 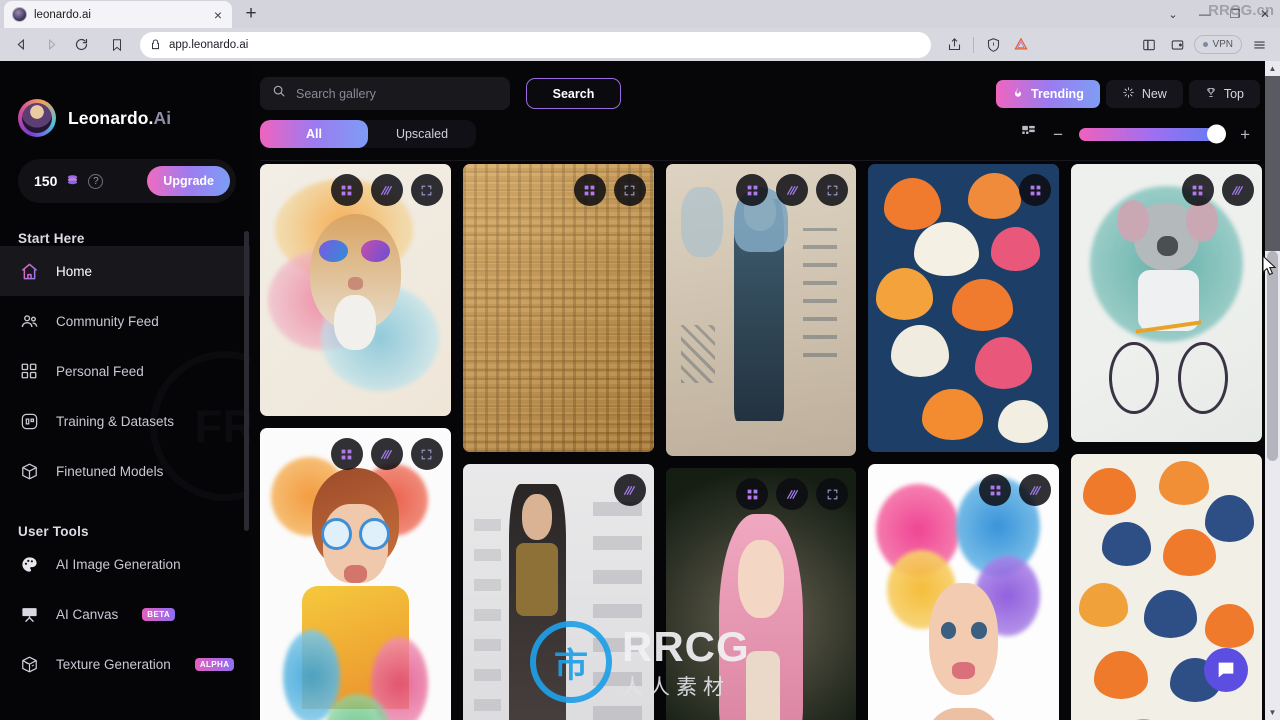 I want to click on vpn-button: VPN, so click(x=1218, y=44).